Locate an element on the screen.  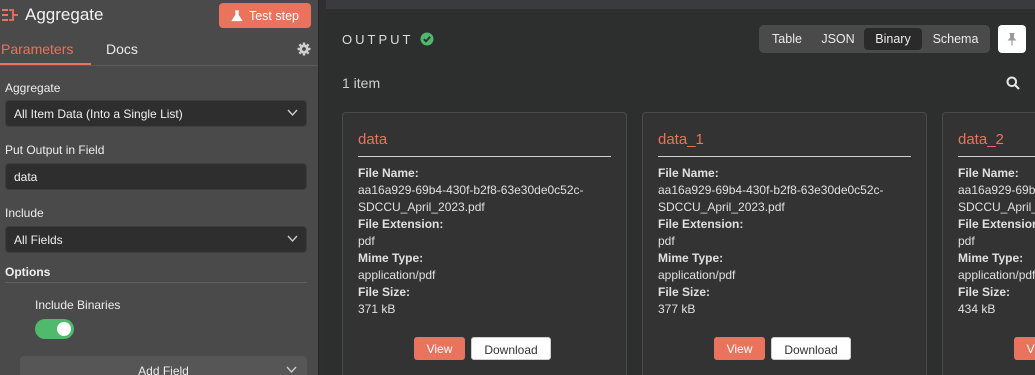
options-title: Options is located at coordinates (28, 272).